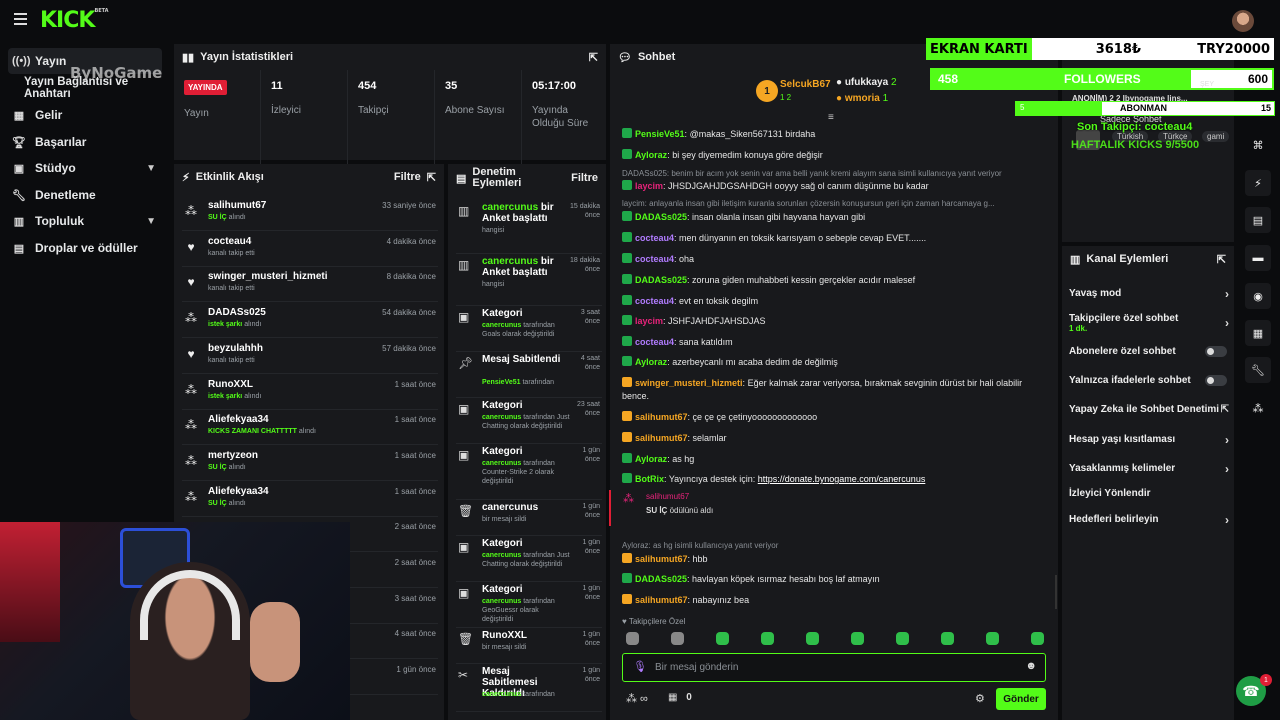 This screenshot has width=1280, height=720. What do you see at coordinates (696, 667) in the screenshot?
I see `chat-input: Bir mesaj gönderin` at bounding box center [696, 667].